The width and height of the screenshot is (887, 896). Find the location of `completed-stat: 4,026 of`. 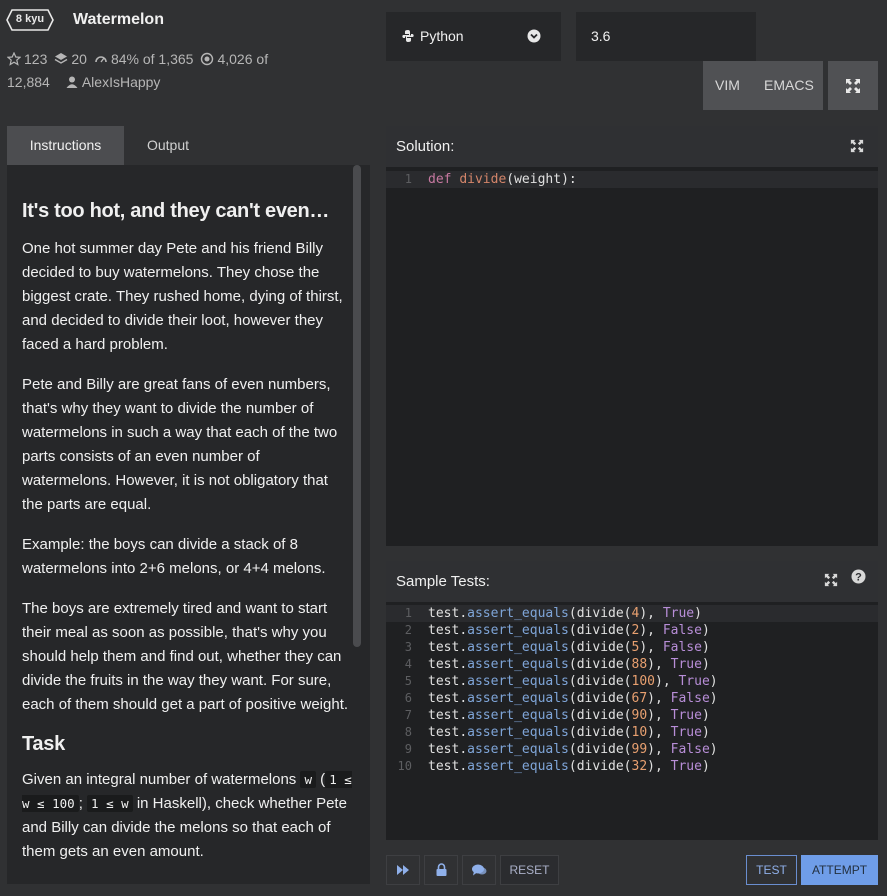

completed-stat: 4,026 of is located at coordinates (234, 59).